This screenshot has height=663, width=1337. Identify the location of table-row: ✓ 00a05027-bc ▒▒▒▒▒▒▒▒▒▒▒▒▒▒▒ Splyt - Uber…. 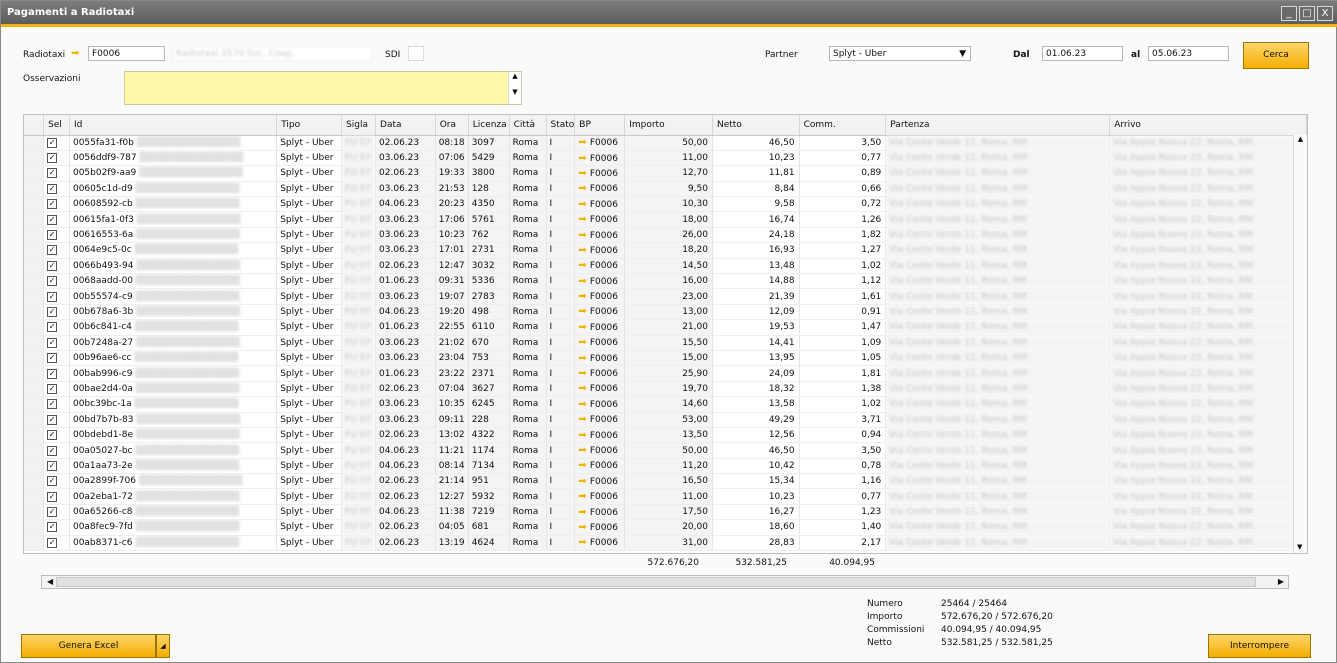
(665, 450).